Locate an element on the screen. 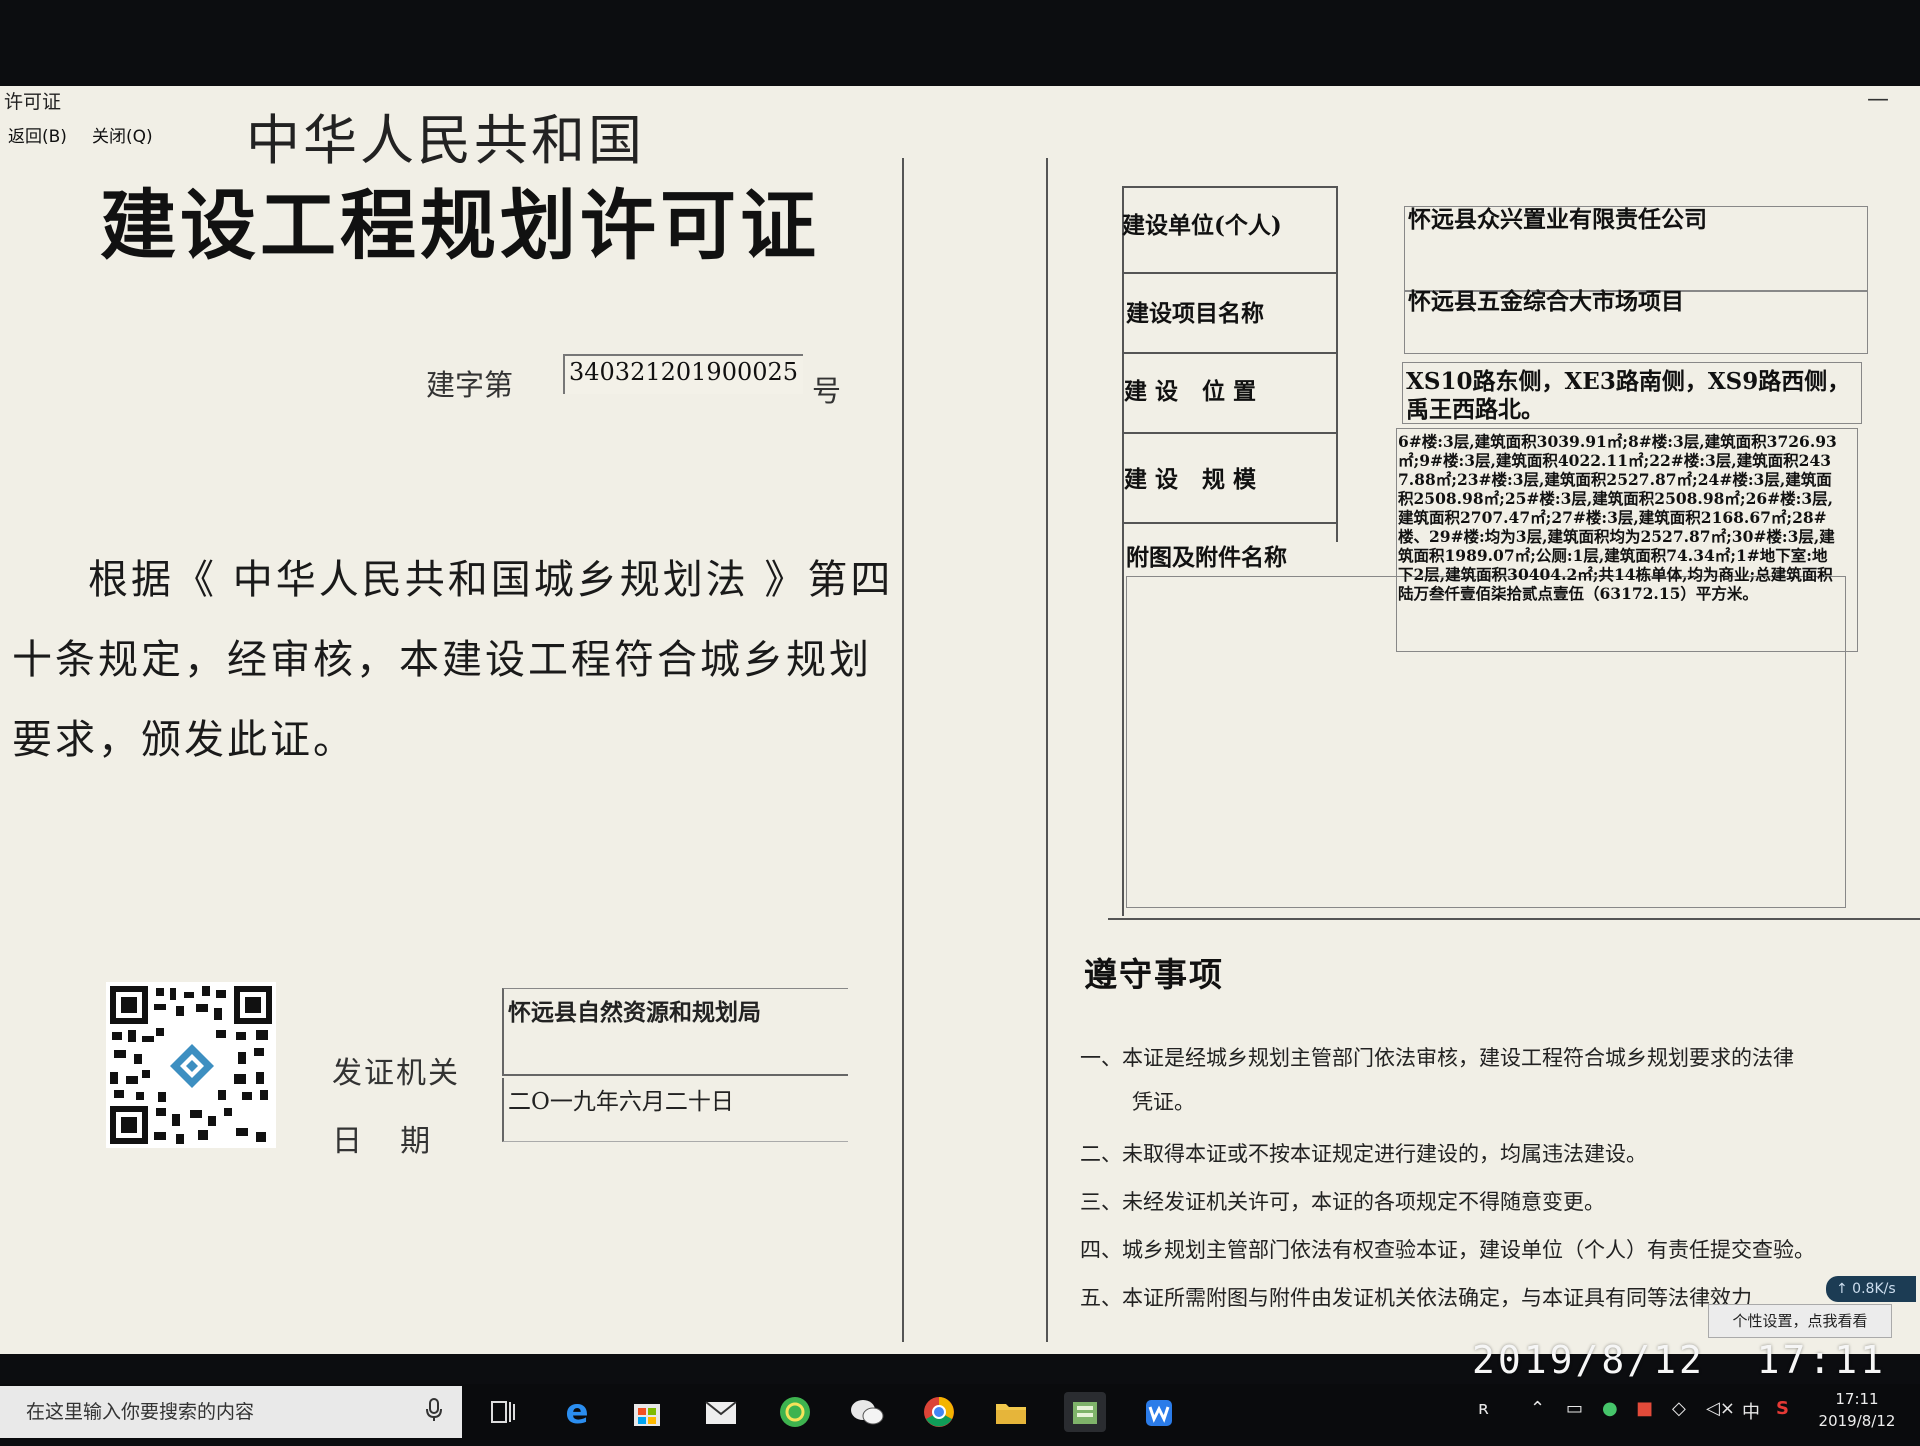  menu-back: 返回(B) is located at coordinates (37, 134).